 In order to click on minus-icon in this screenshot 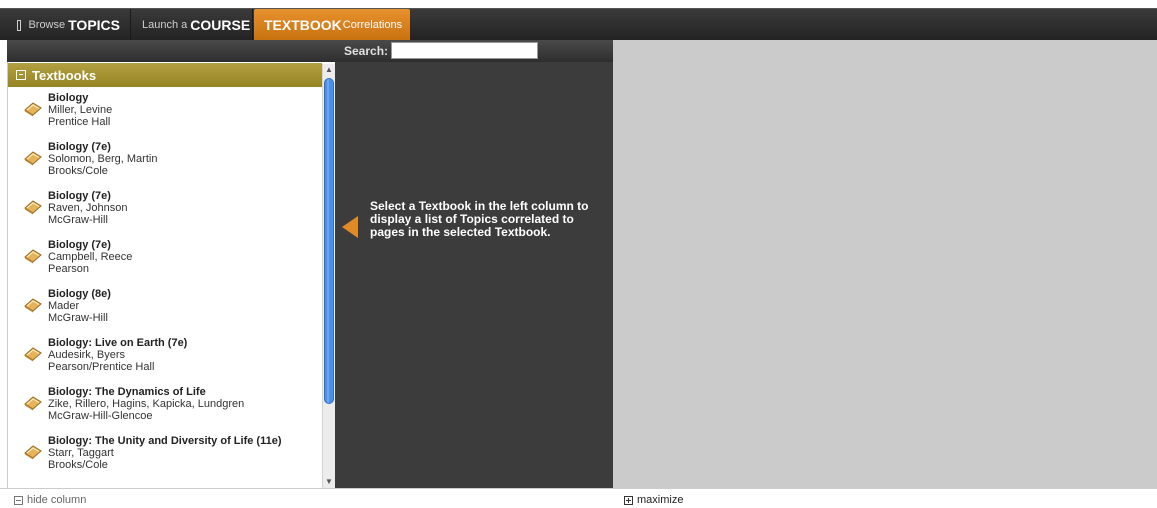, I will do `click(18, 500)`.